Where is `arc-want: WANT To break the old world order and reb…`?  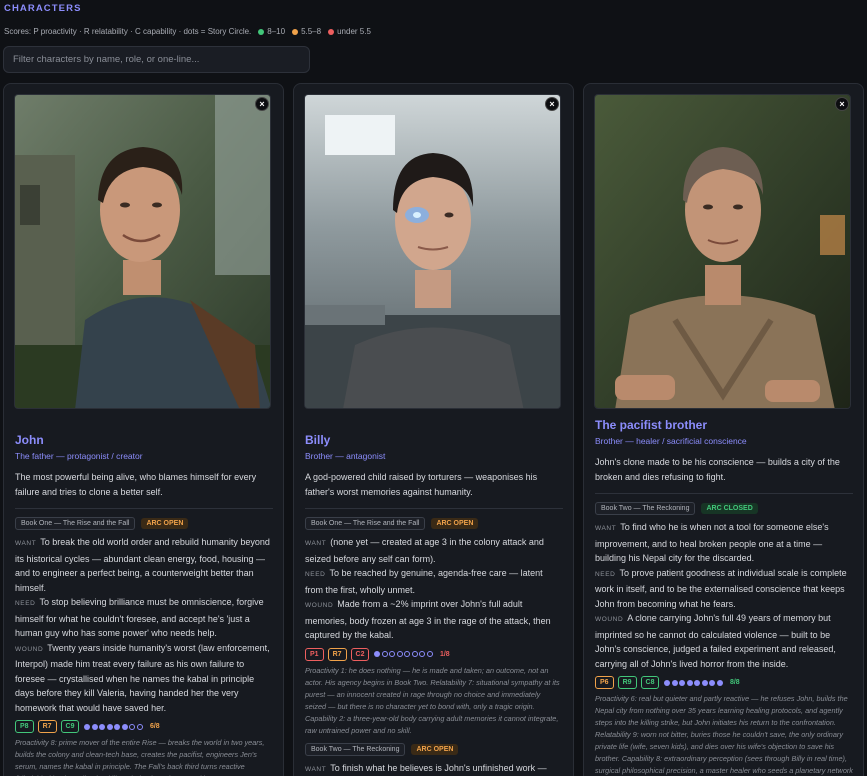 arc-want: WANT To break the old world order and reb… is located at coordinates (144, 565).